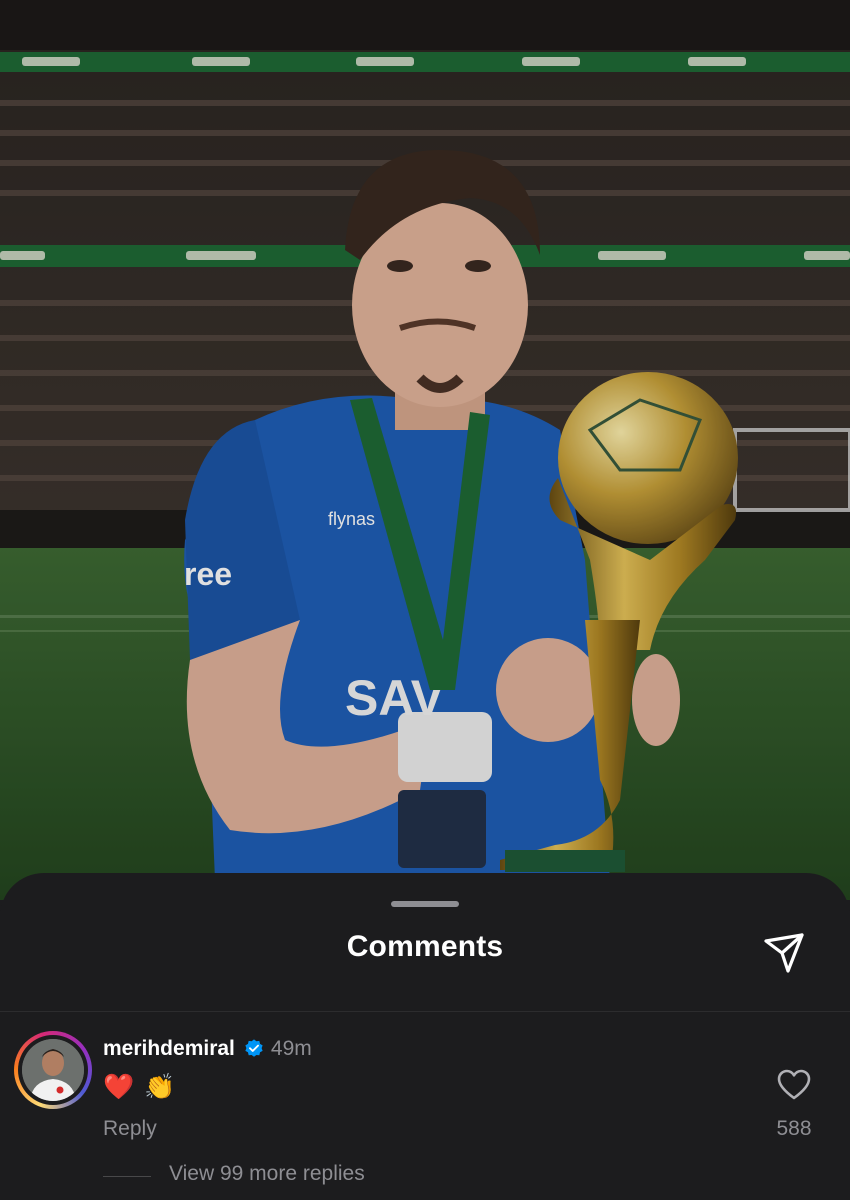  Describe the element at coordinates (784, 953) in the screenshot. I see `send-icon` at that location.